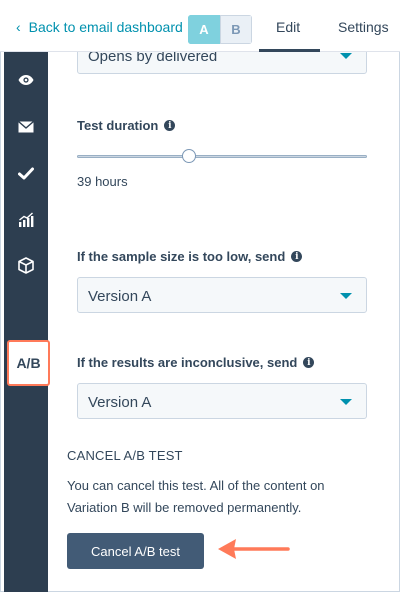 The height and width of the screenshot is (592, 400). I want to click on sample-too-low-label: If the sample size is too low, send i, so click(190, 256).